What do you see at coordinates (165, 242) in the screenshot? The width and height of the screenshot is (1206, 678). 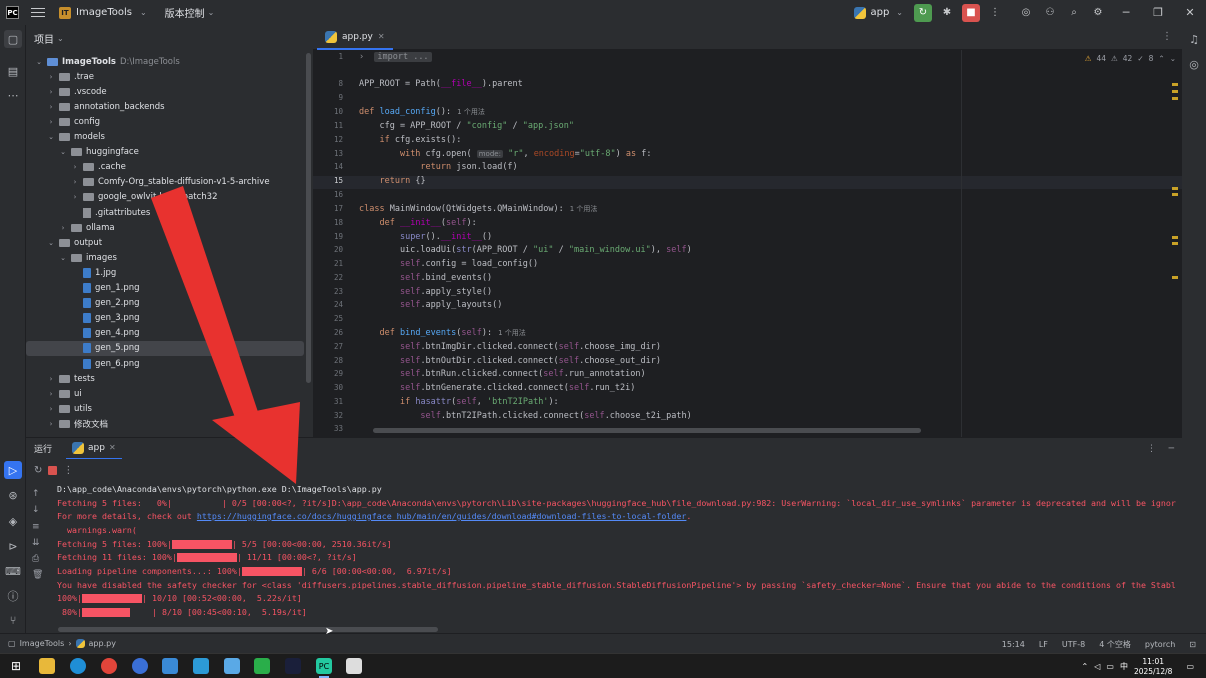 I see `tree-item: ⌄ output` at bounding box center [165, 242].